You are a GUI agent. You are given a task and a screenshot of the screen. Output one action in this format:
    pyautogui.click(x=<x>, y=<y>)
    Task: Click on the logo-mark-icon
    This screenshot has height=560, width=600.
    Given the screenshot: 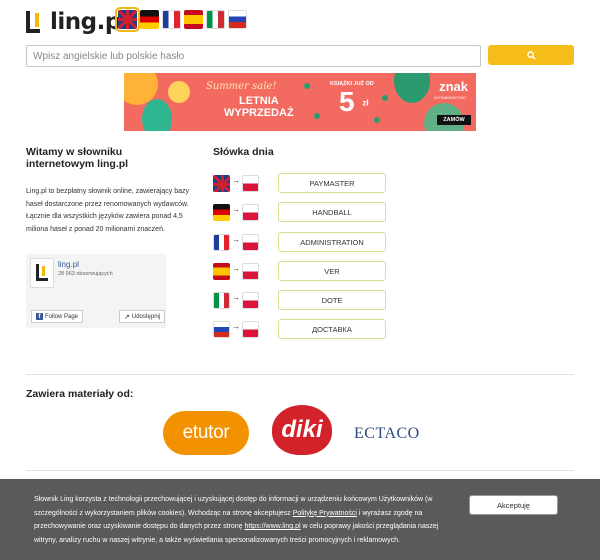 What is the action you would take?
    pyautogui.click(x=36, y=22)
    